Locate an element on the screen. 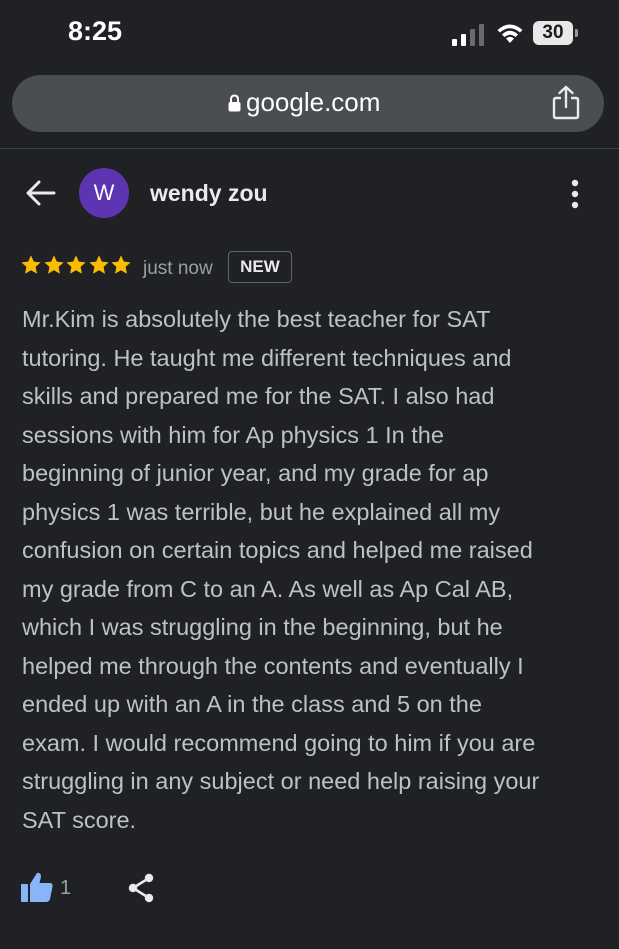 The height and width of the screenshot is (949, 619). star-rating is located at coordinates (76, 268).